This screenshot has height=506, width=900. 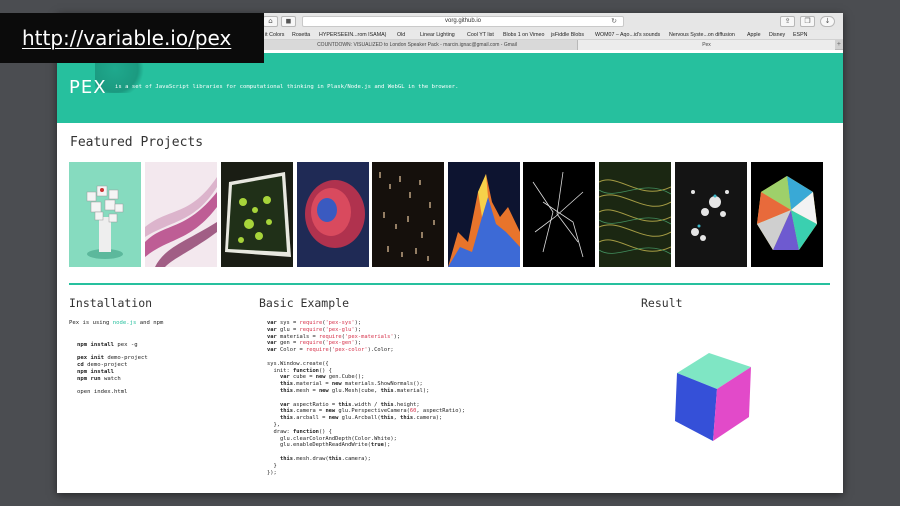 What do you see at coordinates (437, 34) in the screenshot?
I see `bookmark-item: Linear Lighting` at bounding box center [437, 34].